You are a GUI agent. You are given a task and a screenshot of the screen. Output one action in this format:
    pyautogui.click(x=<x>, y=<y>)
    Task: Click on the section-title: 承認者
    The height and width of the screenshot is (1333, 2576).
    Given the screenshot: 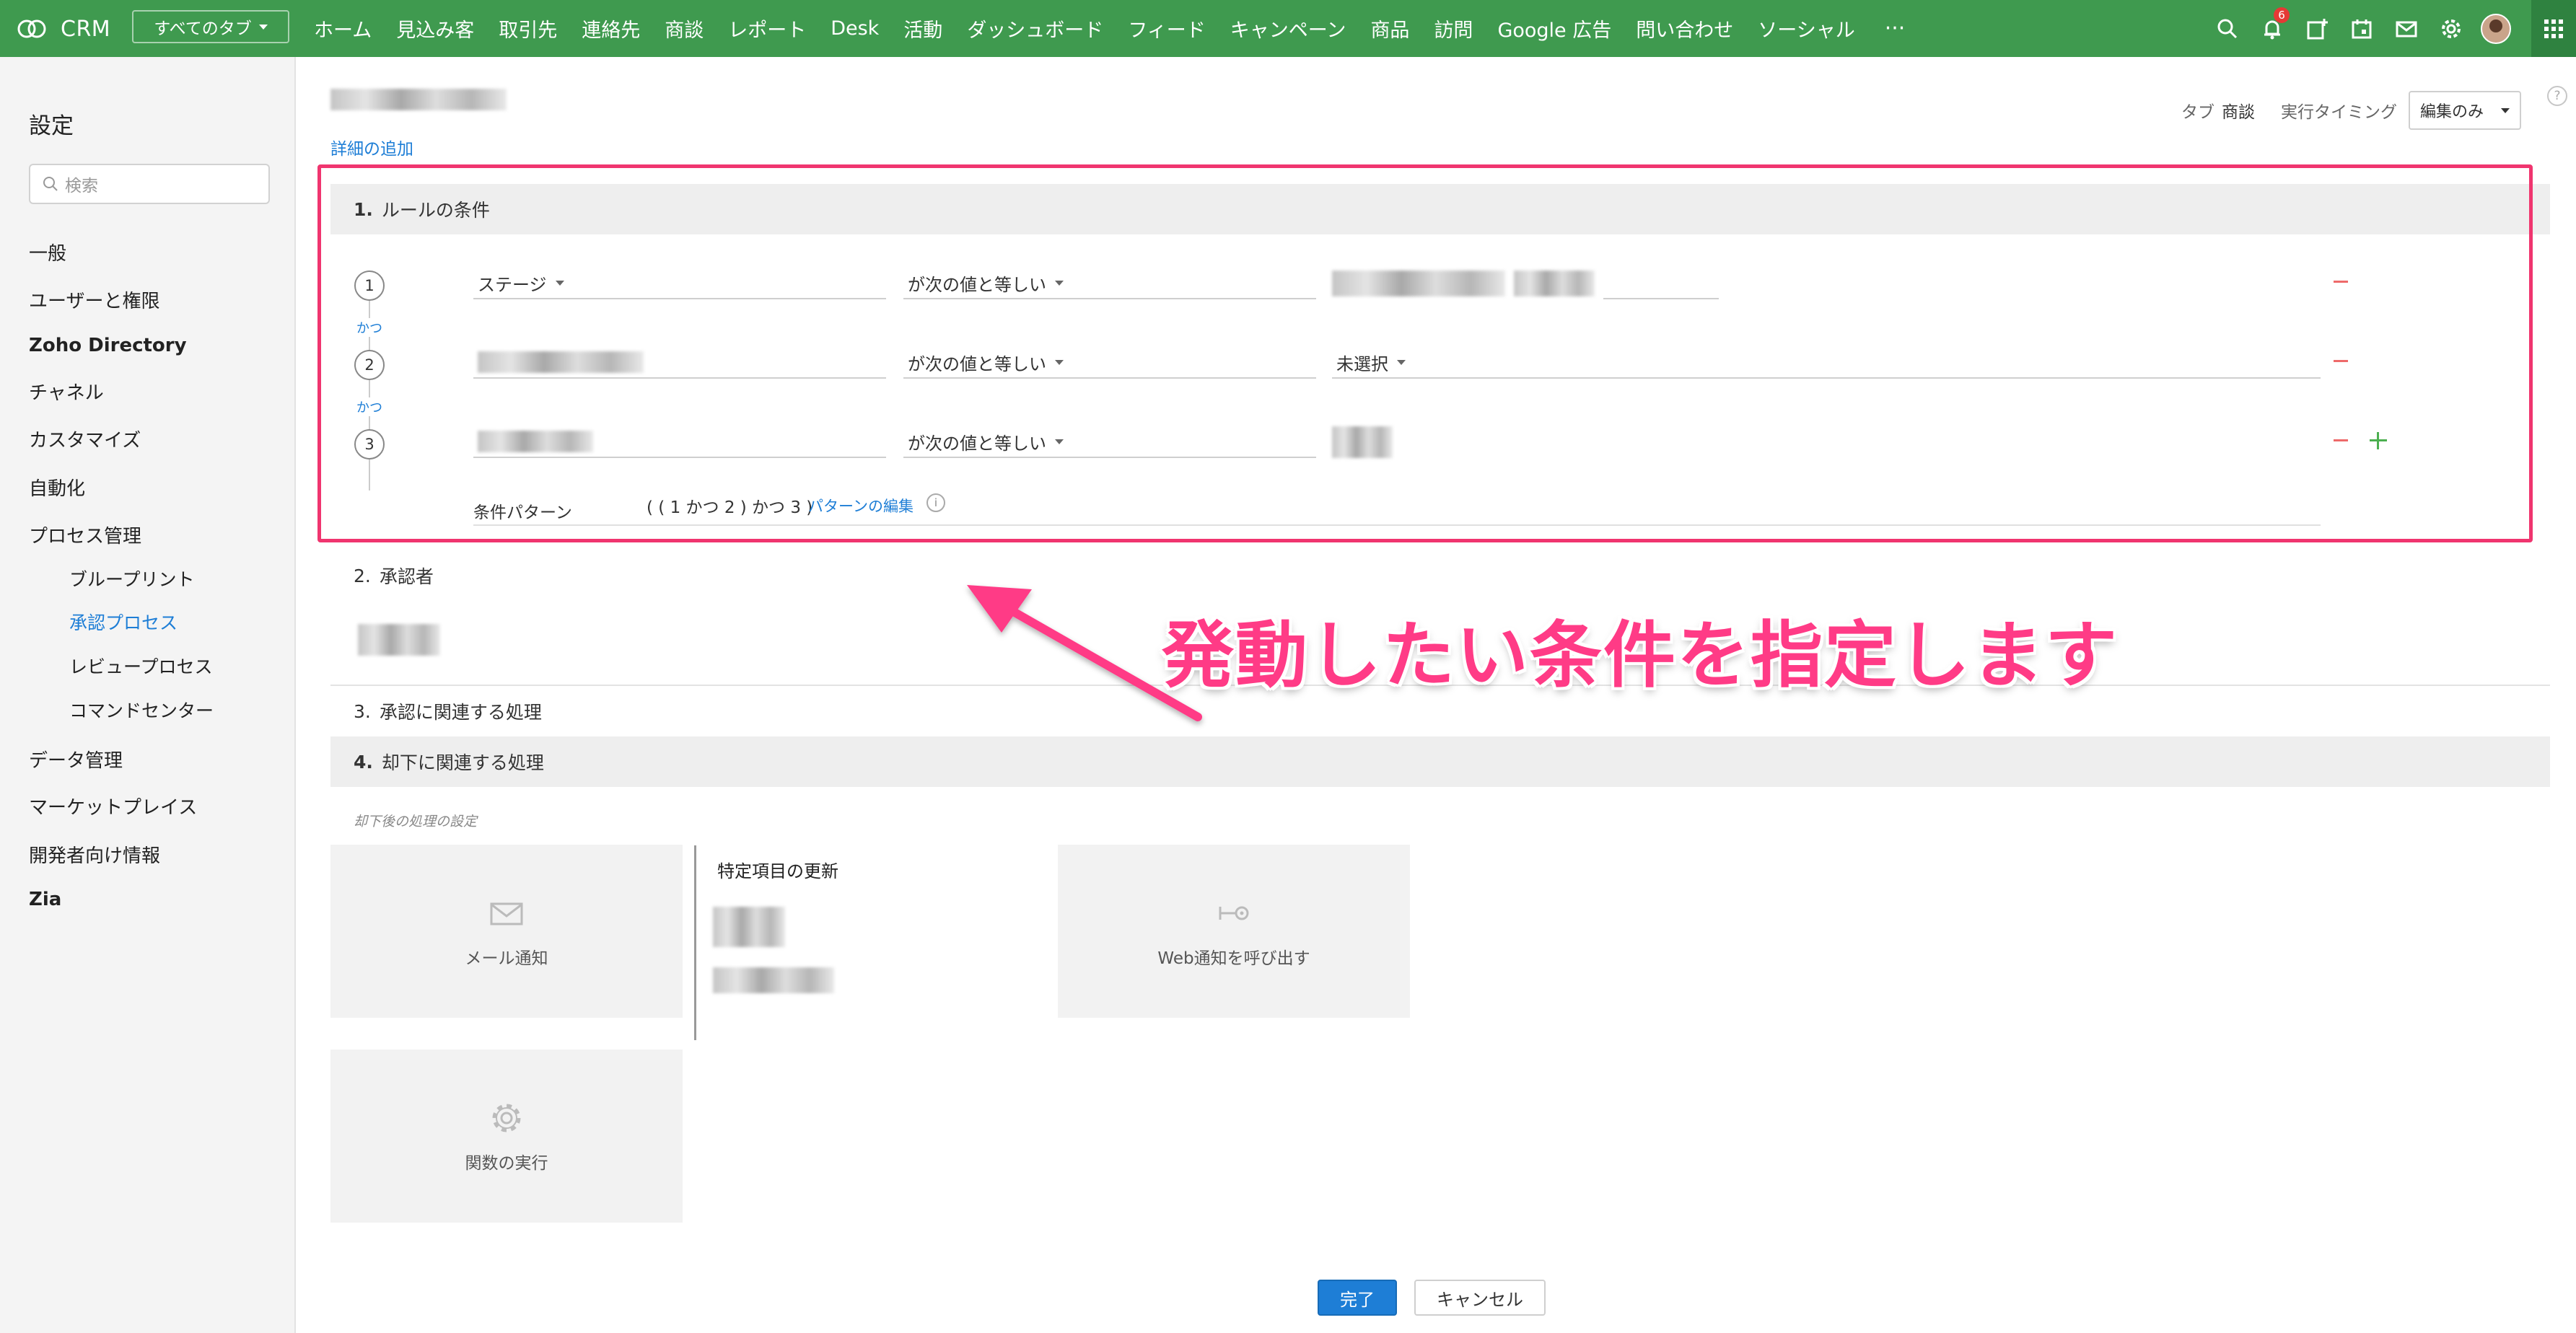 What is the action you would take?
    pyautogui.click(x=407, y=576)
    